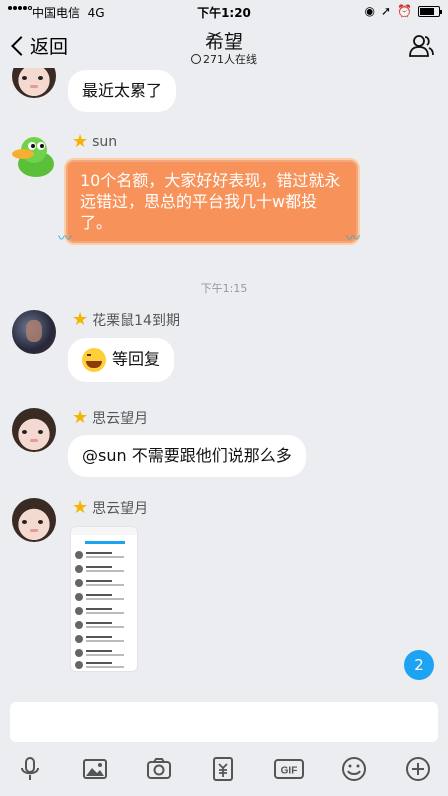 Image resolution: width=448 pixels, height=796 pixels. What do you see at coordinates (122, 91) in the screenshot?
I see `message-bubble: 最近太累了` at bounding box center [122, 91].